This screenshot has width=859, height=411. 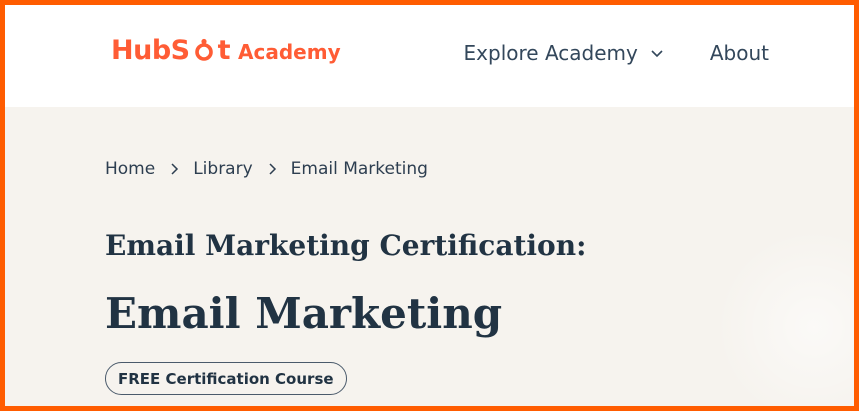 I want to click on nav-about: About, so click(x=739, y=53).